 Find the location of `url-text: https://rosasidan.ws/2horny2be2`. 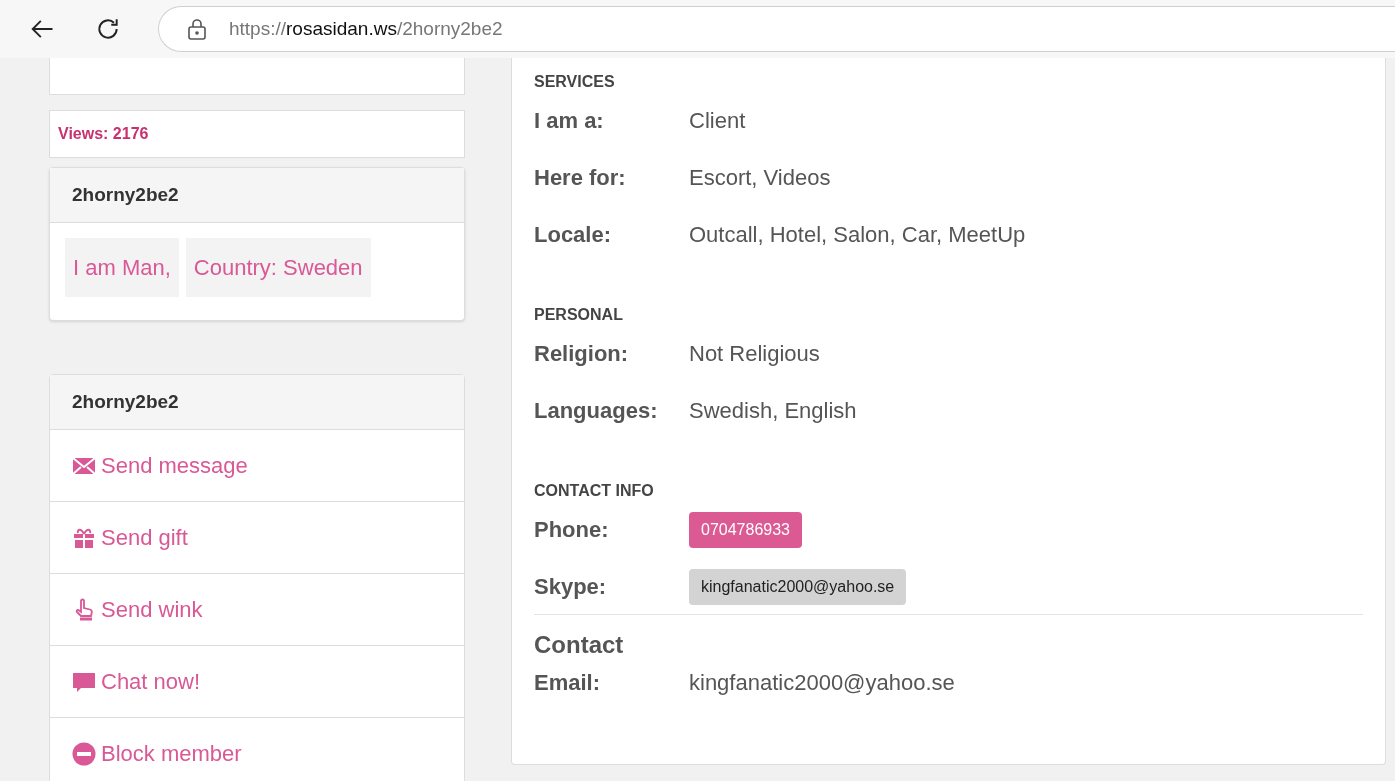

url-text: https://rosasidan.ws/2horny2be2 is located at coordinates (366, 28).